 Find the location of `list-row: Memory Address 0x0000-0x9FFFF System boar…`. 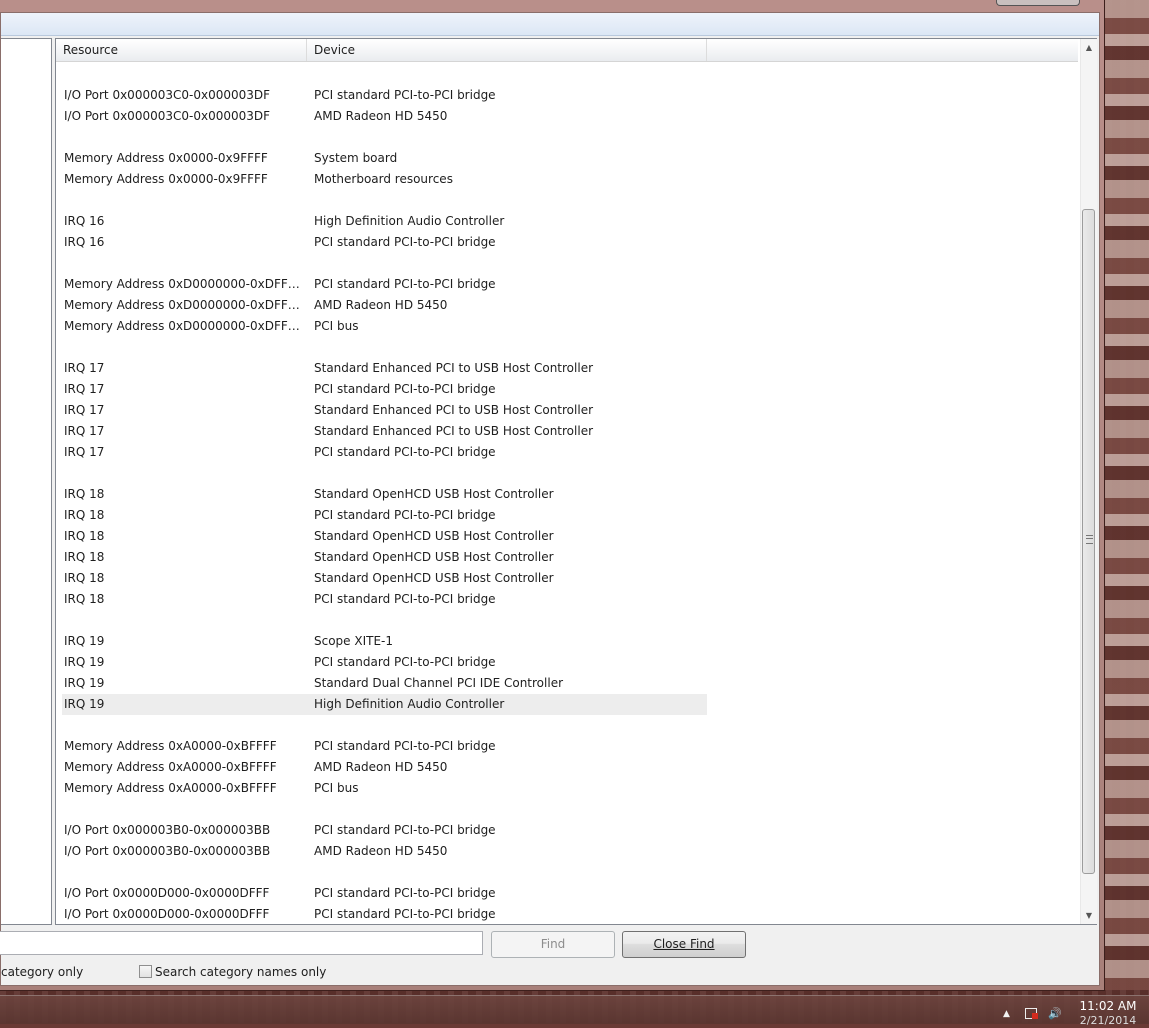

list-row: Memory Address 0x0000-0x9FFFF System boar… is located at coordinates (384, 158).